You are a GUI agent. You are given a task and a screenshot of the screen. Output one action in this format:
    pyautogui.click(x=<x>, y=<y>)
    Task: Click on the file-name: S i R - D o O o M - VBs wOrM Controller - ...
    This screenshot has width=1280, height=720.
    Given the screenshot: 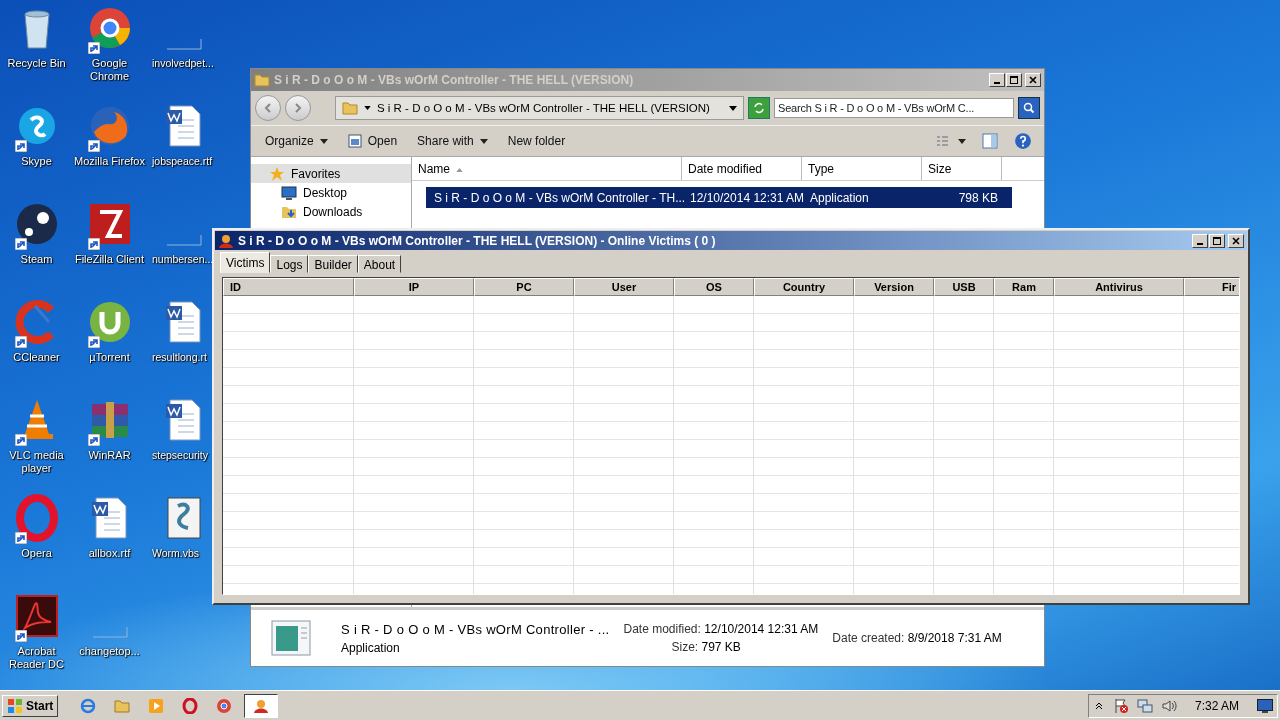 What is the action you would take?
    pyautogui.click(x=475, y=629)
    